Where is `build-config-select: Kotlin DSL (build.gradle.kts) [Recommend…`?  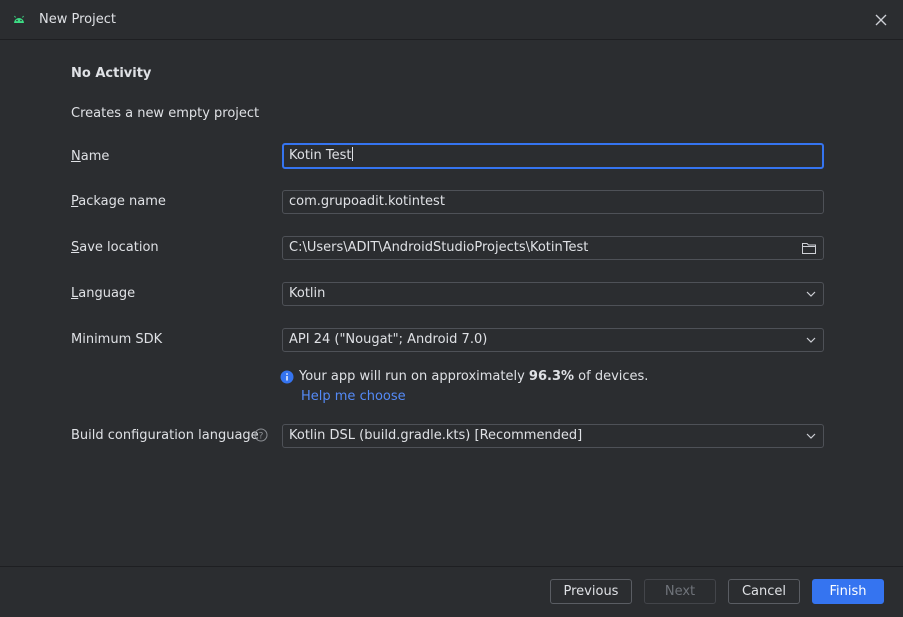 build-config-select: Kotlin DSL (build.gradle.kts) [Recommend… is located at coordinates (553, 436).